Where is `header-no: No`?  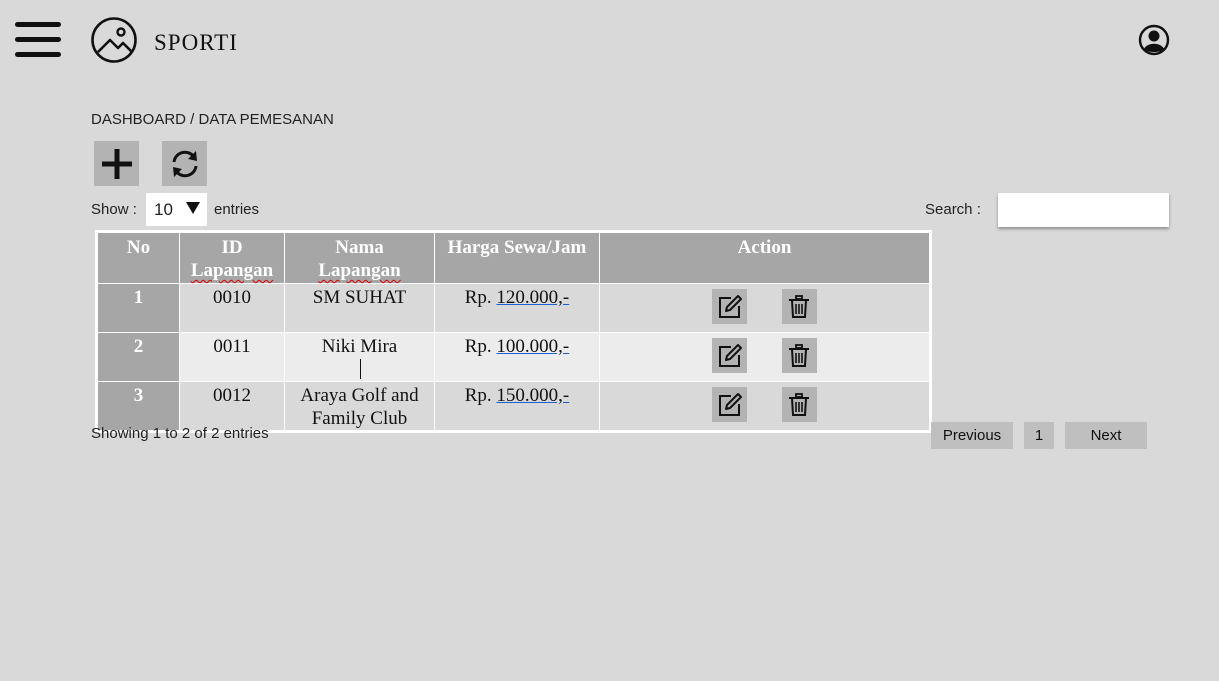 header-no: No is located at coordinates (138, 257).